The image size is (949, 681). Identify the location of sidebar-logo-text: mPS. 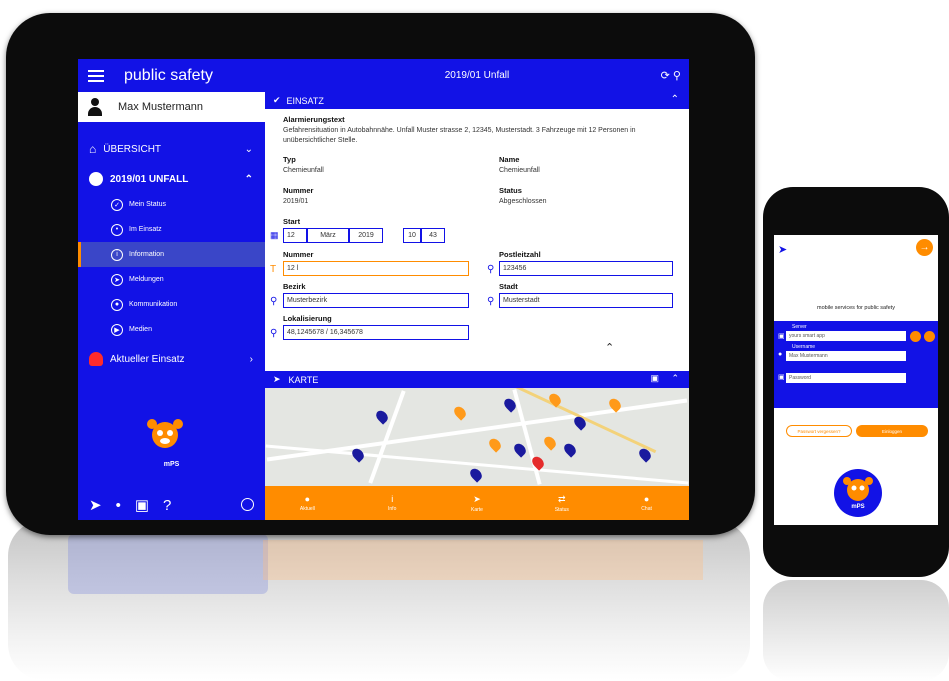
(171, 464).